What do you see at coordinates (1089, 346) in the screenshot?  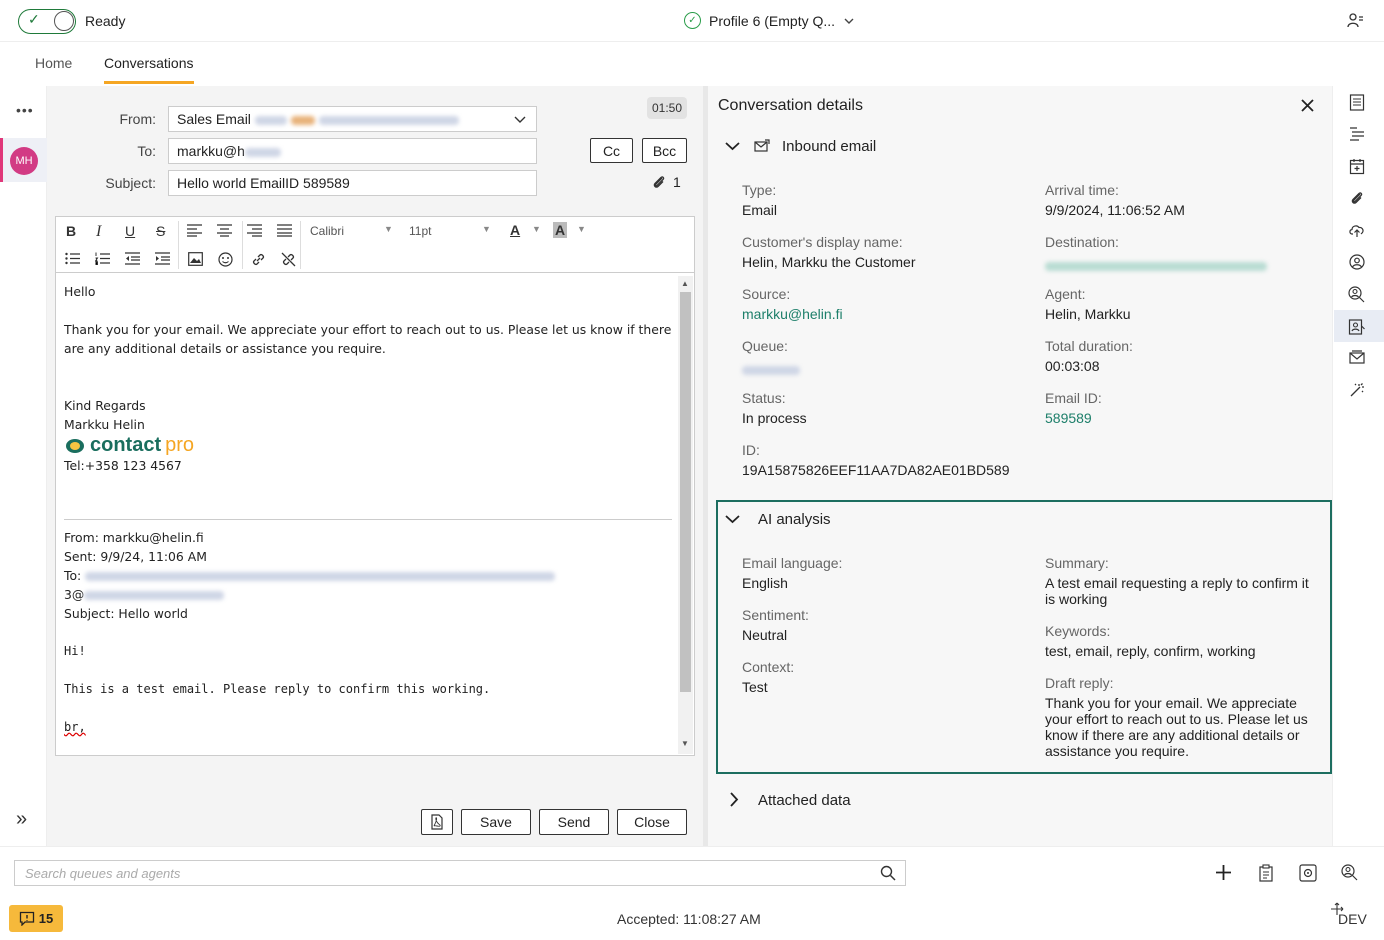 I see `duration-label: Total duration:` at bounding box center [1089, 346].